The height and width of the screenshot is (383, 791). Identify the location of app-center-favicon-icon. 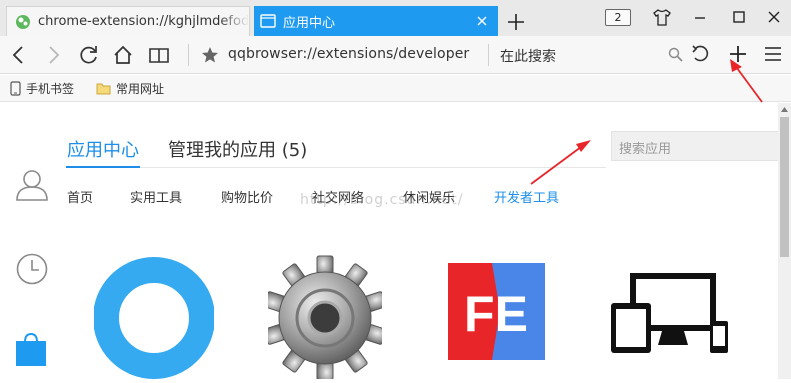
(268, 21).